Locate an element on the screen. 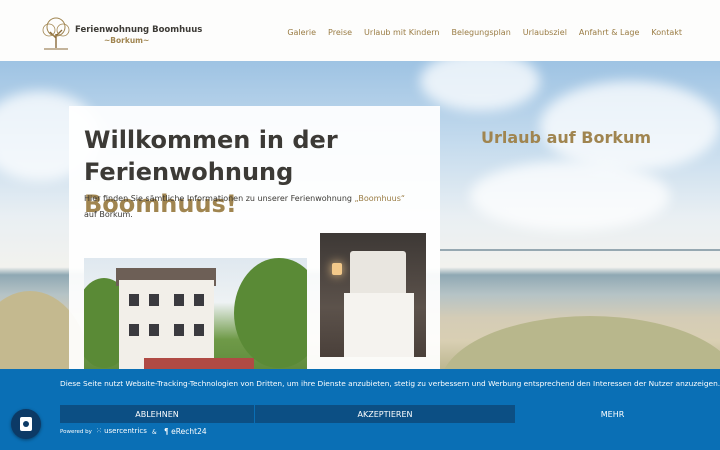 Image resolution: width=720 pixels, height=450 pixels. bed-sheet is located at coordinates (379, 325).